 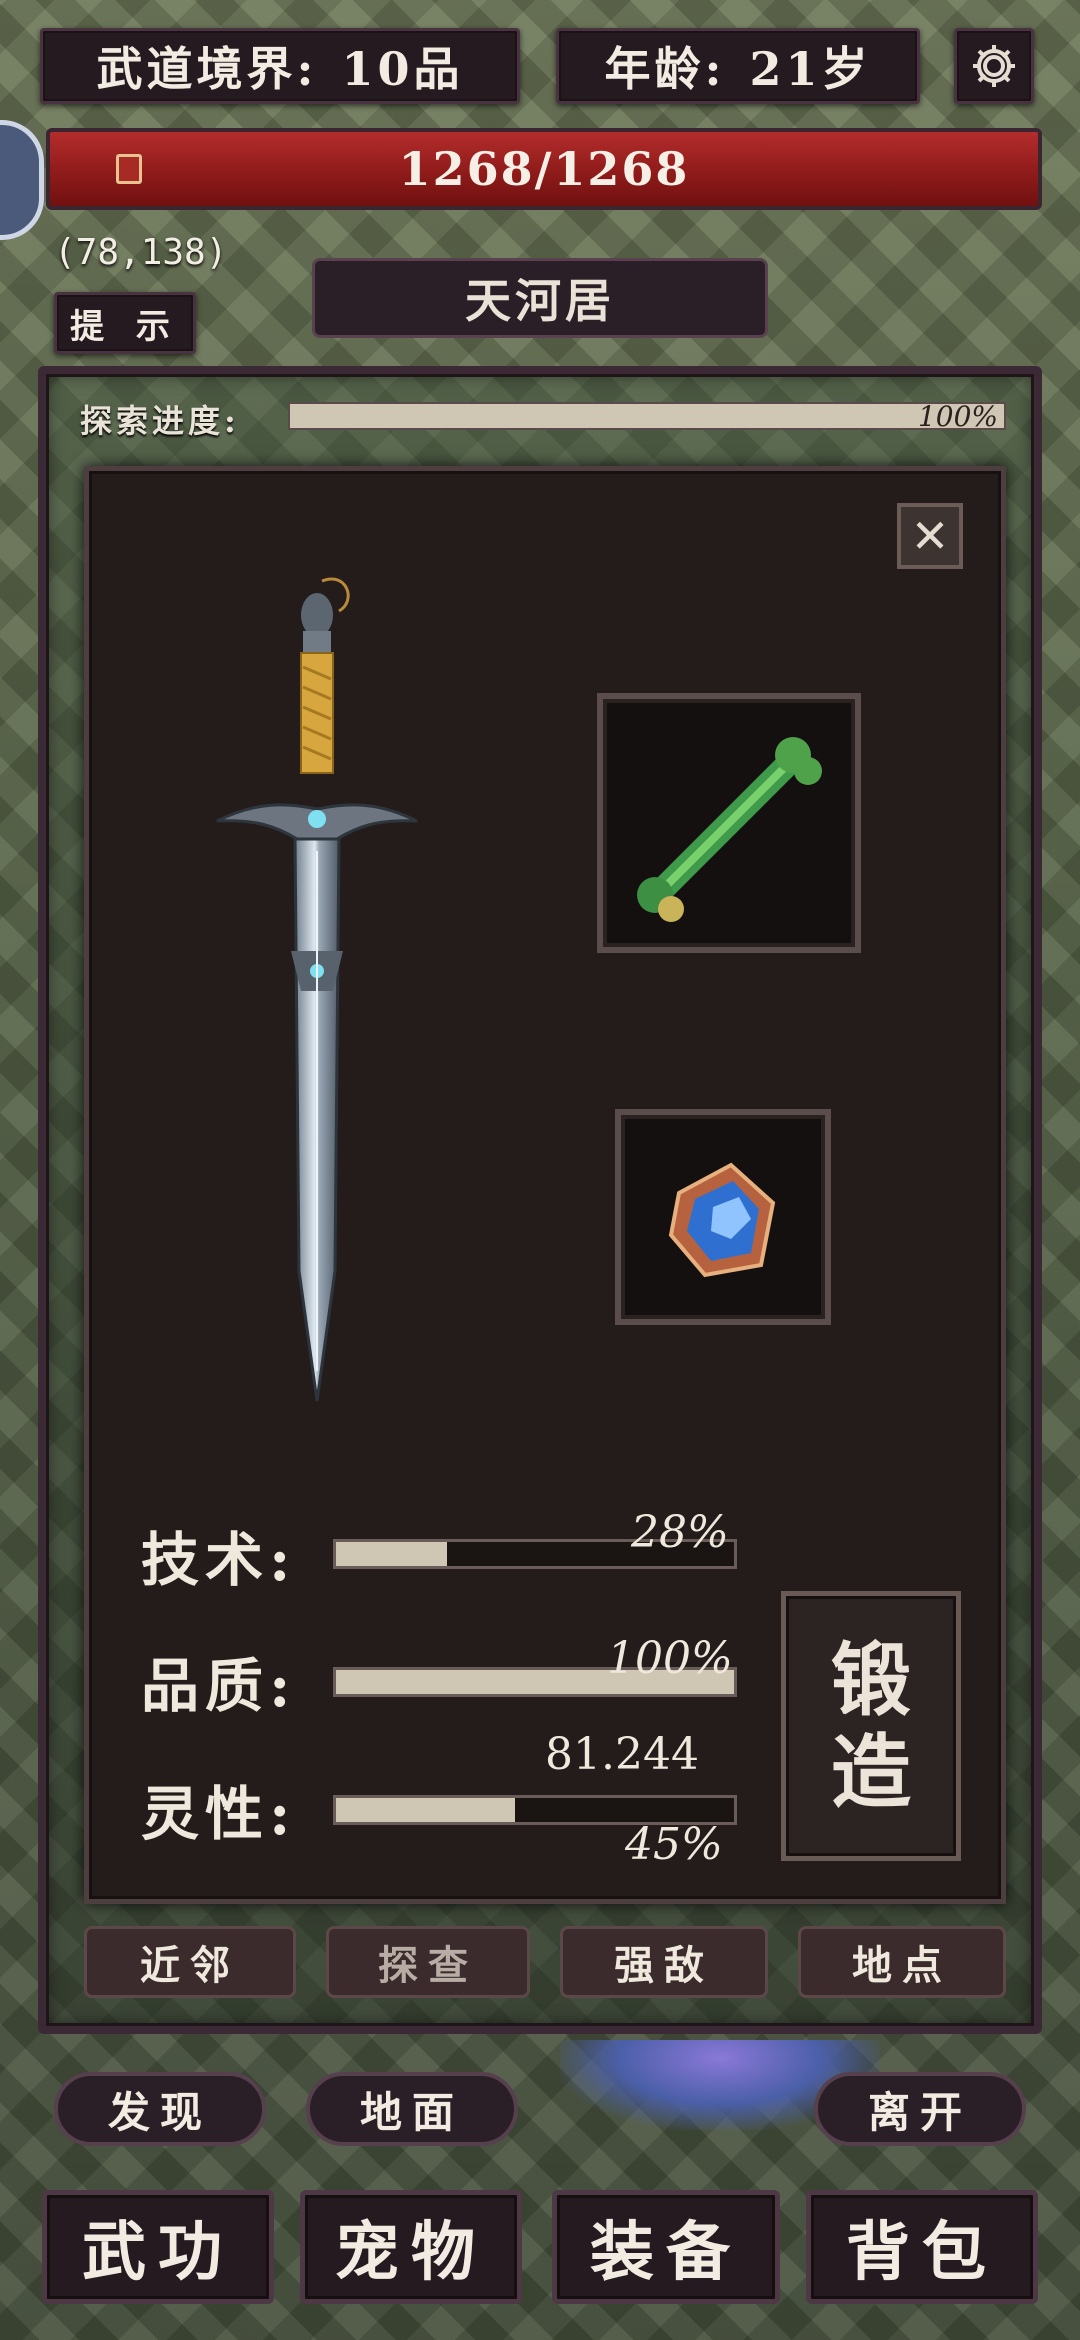 I want to click on hint-label: 提 示, so click(x=125, y=326).